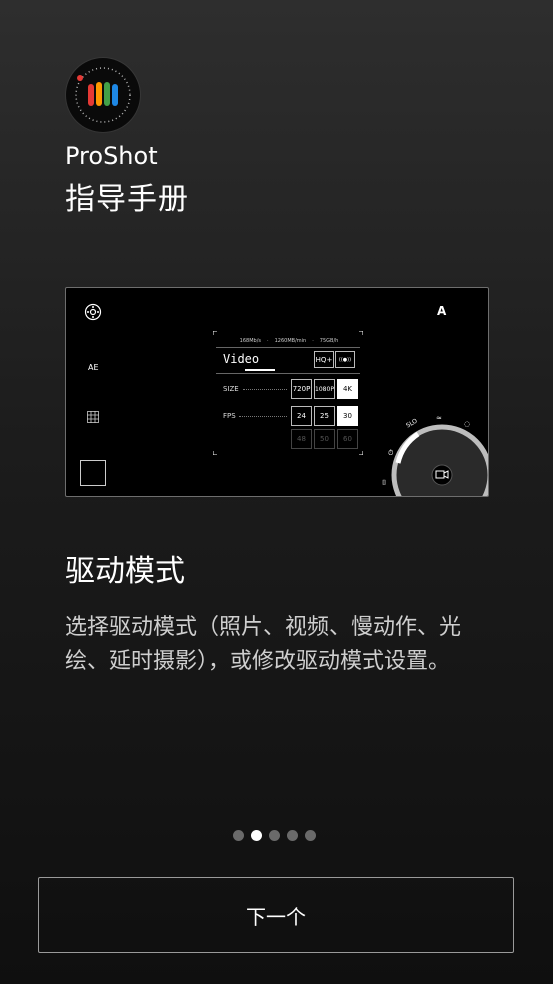 The image size is (553, 984). Describe the element at coordinates (347, 416) in the screenshot. I see `fps-30: 30` at that location.